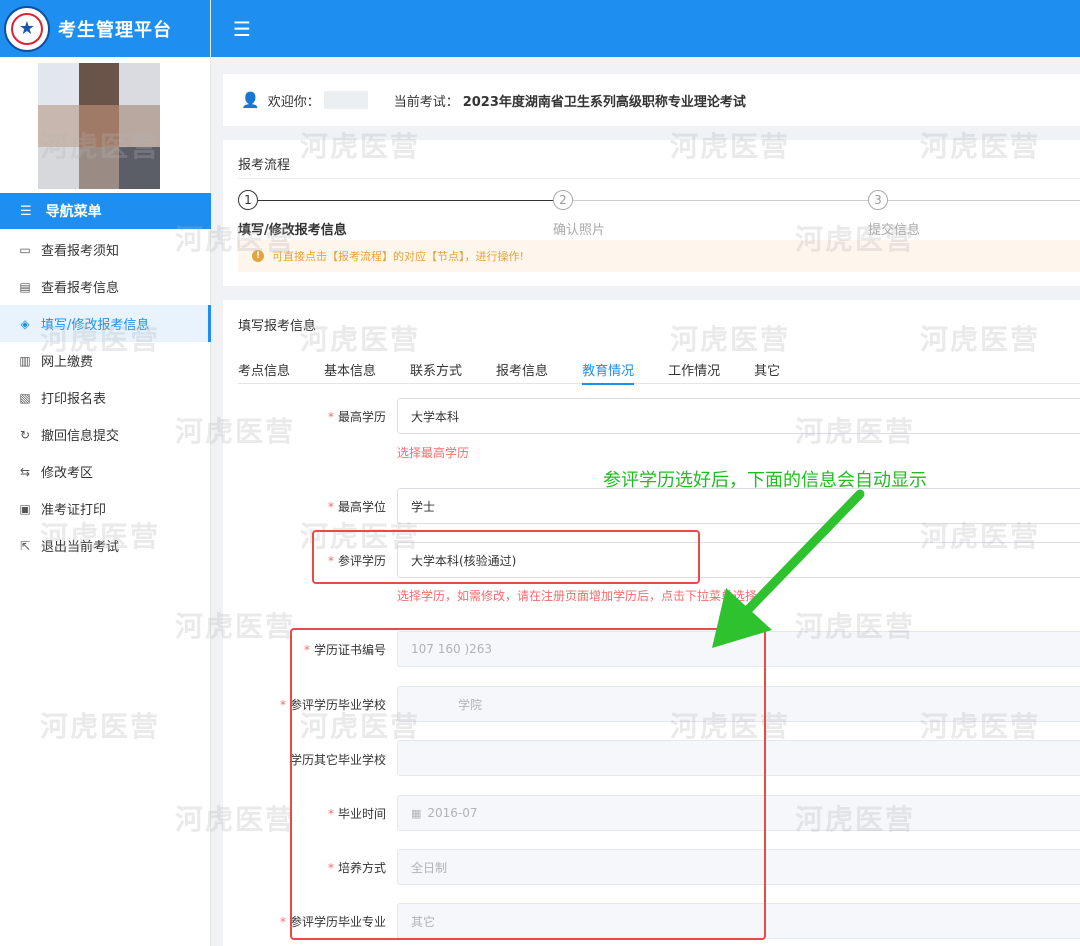  What do you see at coordinates (105, 211) in the screenshot?
I see `nav-menu-header: ☰ 导航菜单` at bounding box center [105, 211].